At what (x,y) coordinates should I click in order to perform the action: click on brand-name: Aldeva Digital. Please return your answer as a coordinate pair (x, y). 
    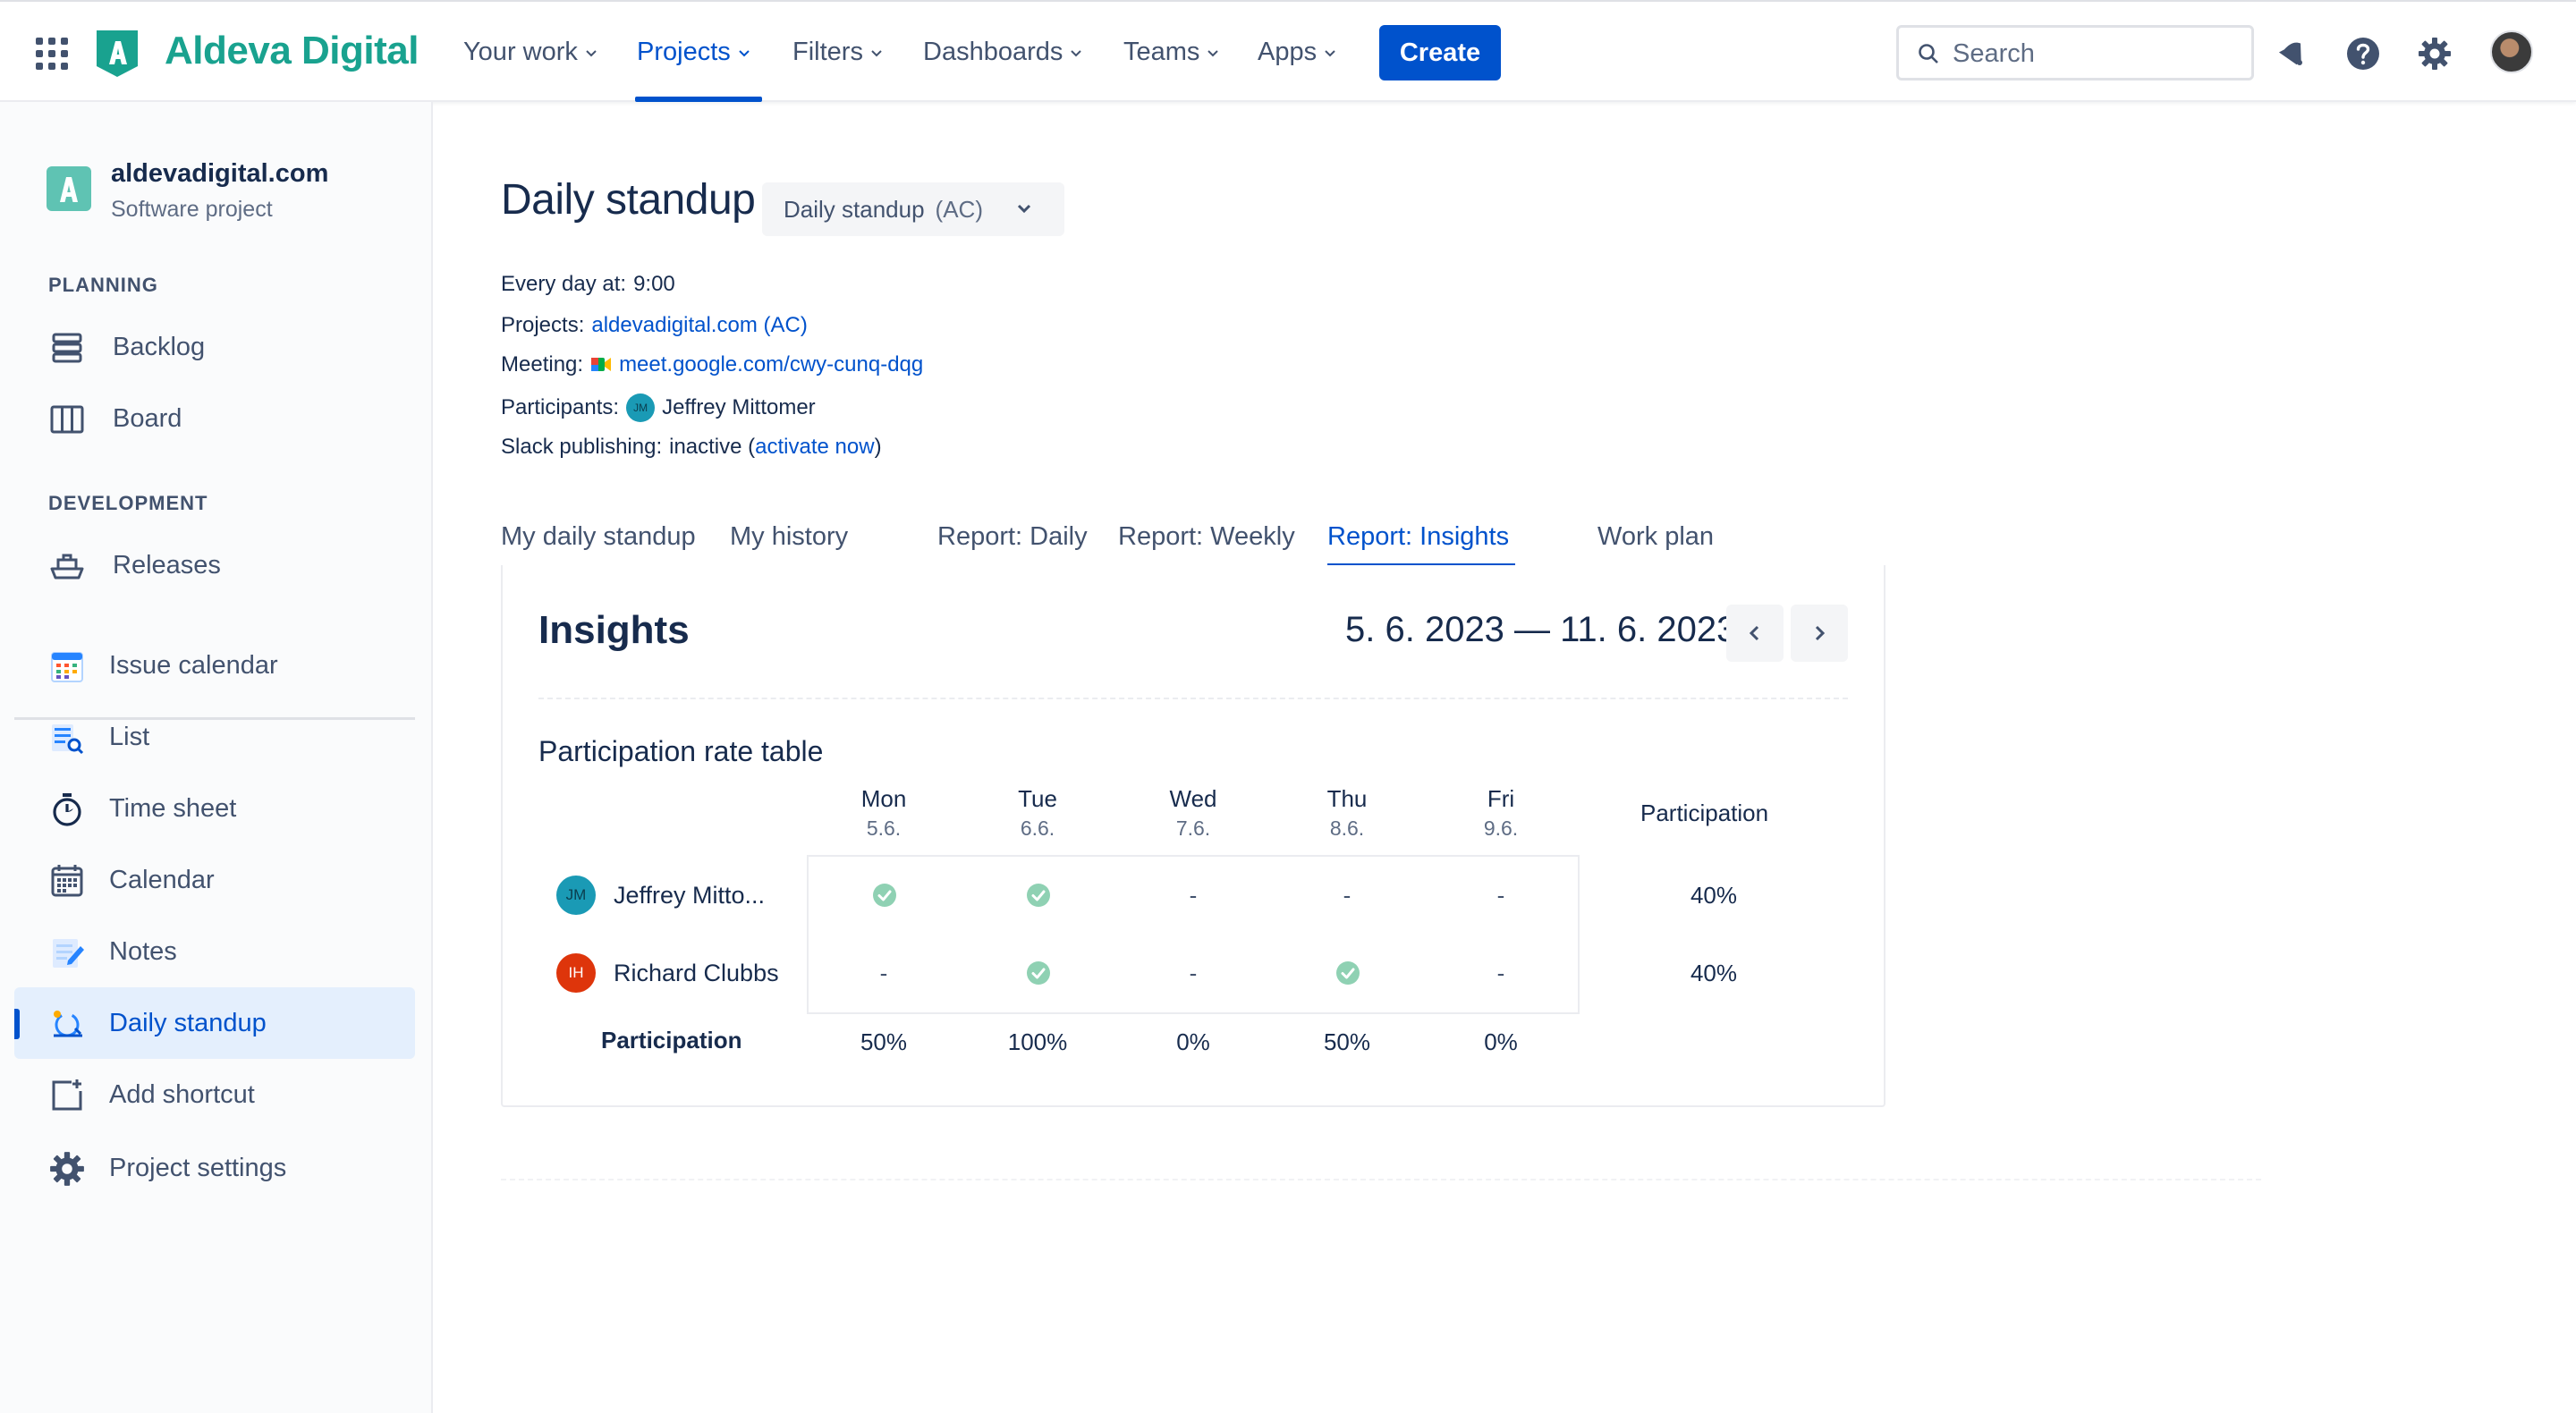
    Looking at the image, I should click on (292, 51).